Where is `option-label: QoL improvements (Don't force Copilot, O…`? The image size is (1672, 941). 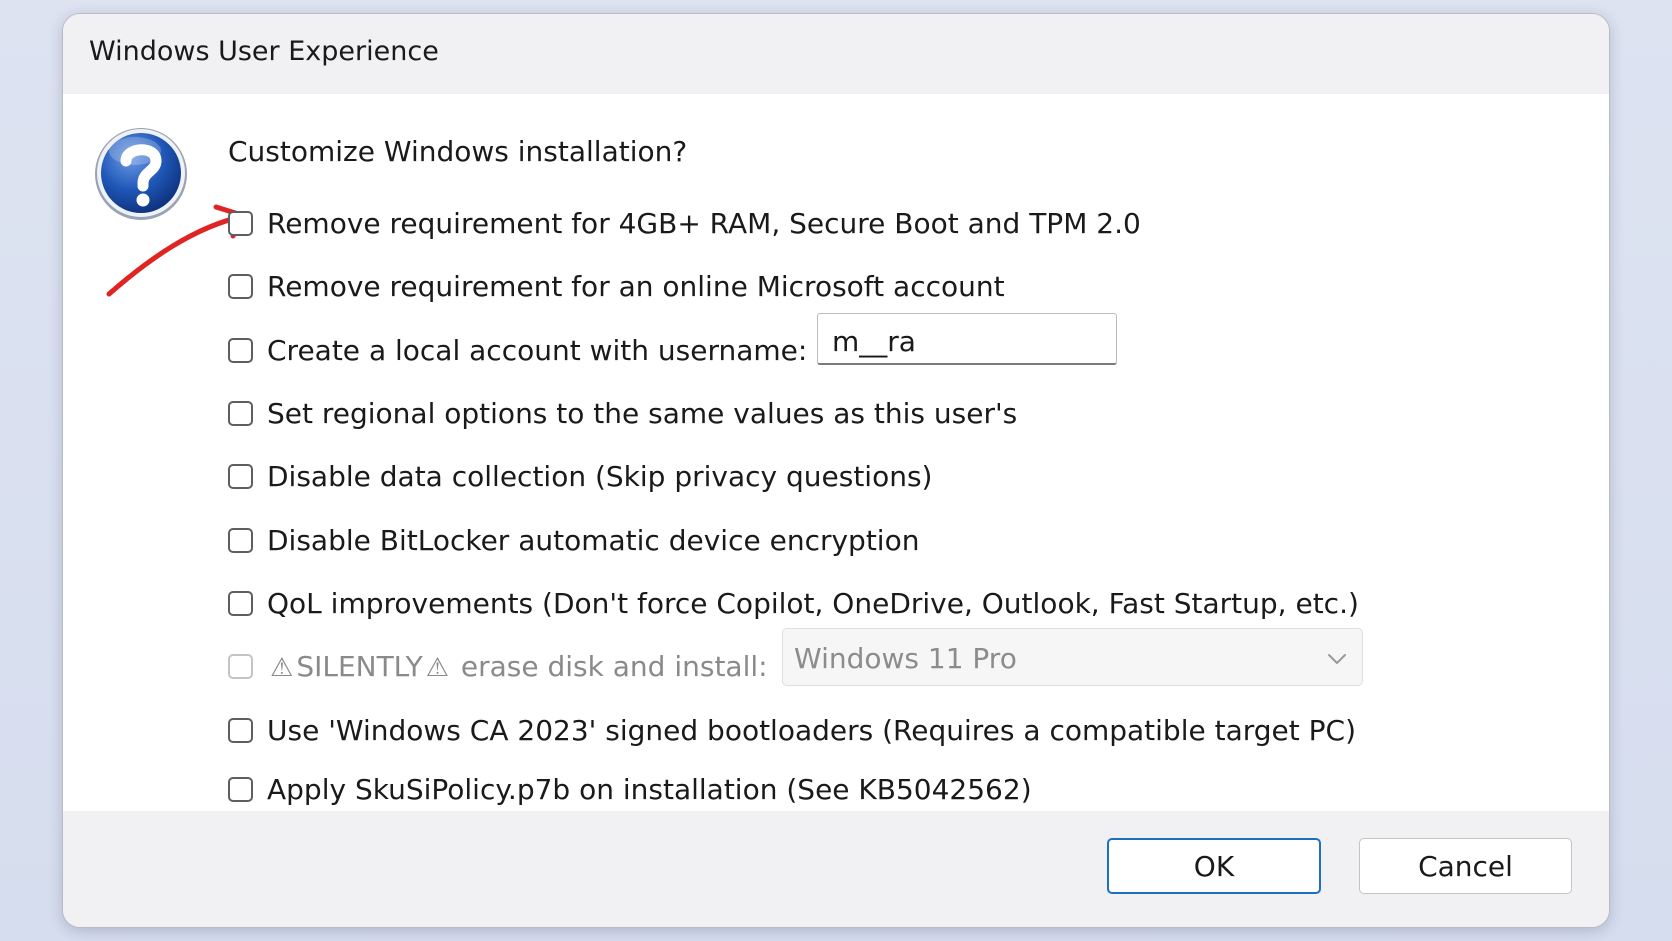 option-label: QoL improvements (Don't force Copilot, O… is located at coordinates (813, 603).